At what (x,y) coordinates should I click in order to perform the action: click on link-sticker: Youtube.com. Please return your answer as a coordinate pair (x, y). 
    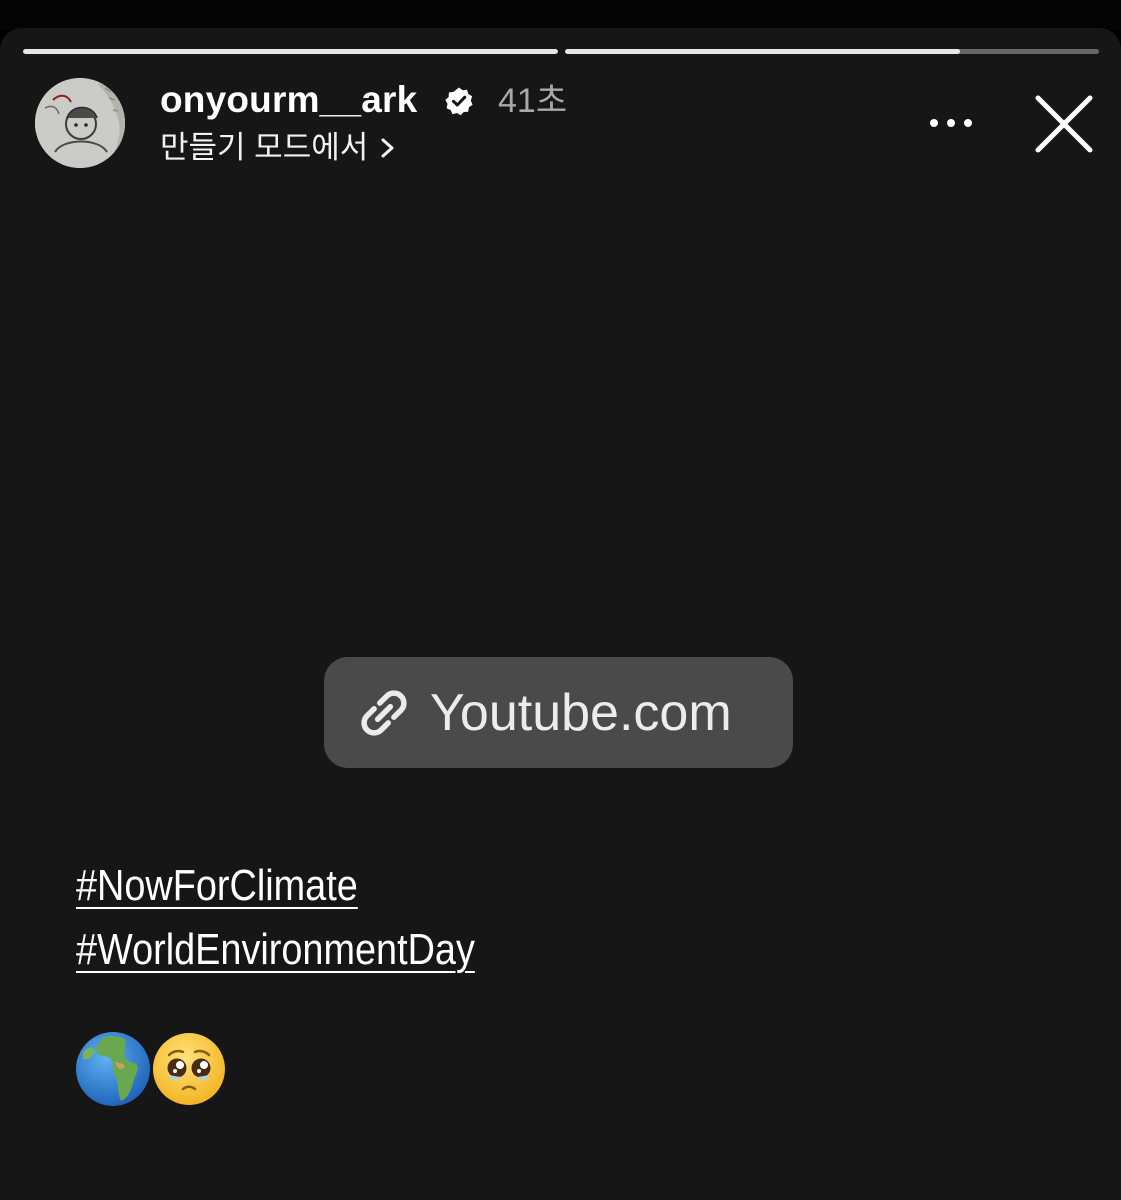
    Looking at the image, I should click on (558, 712).